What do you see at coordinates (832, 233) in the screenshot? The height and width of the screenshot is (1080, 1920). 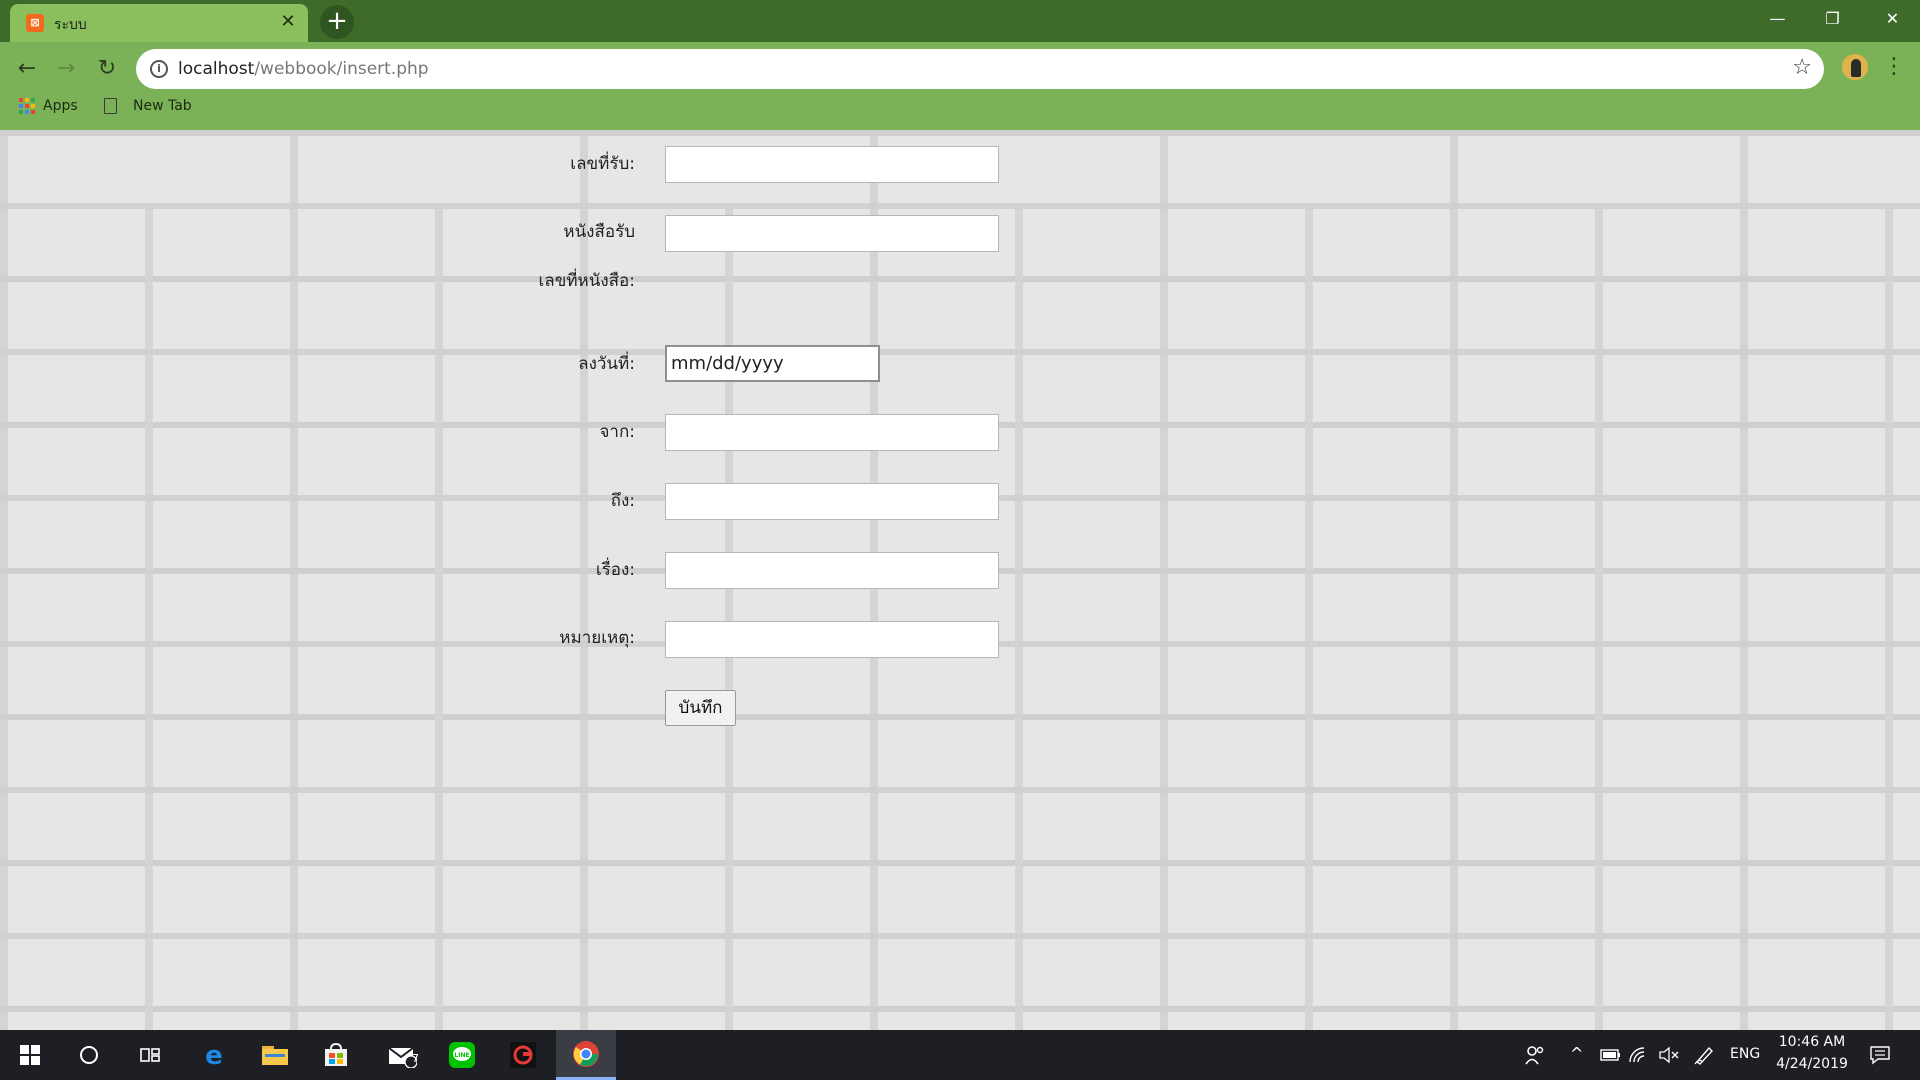 I see `received-letter-input` at bounding box center [832, 233].